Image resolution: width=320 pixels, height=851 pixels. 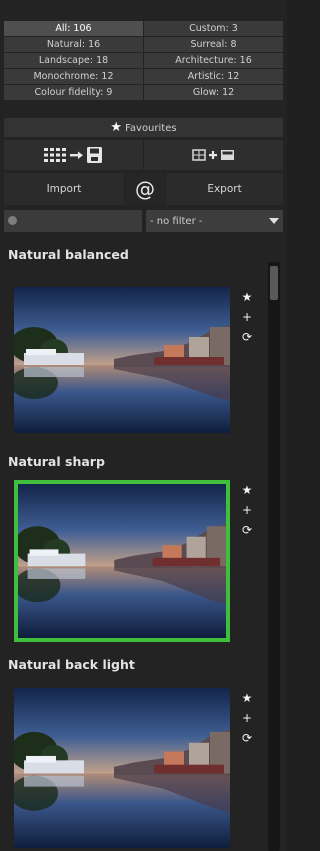 I want to click on category-all: All: 106, so click(x=73, y=28).